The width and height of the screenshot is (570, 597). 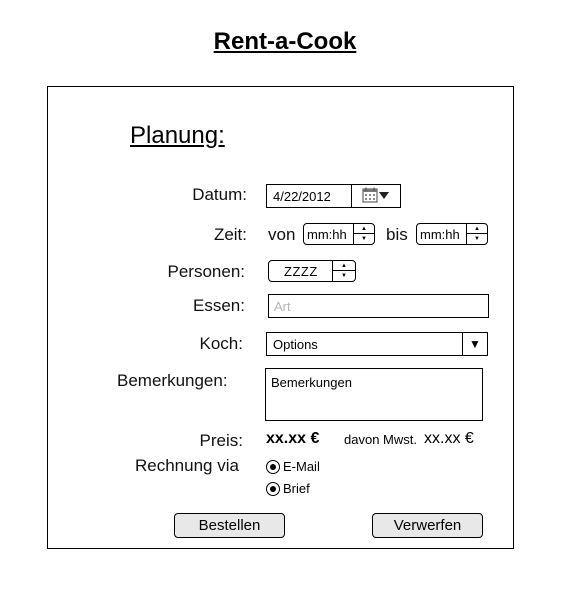 What do you see at coordinates (377, 344) in the screenshot?
I see `cook-select: Options ▼` at bounding box center [377, 344].